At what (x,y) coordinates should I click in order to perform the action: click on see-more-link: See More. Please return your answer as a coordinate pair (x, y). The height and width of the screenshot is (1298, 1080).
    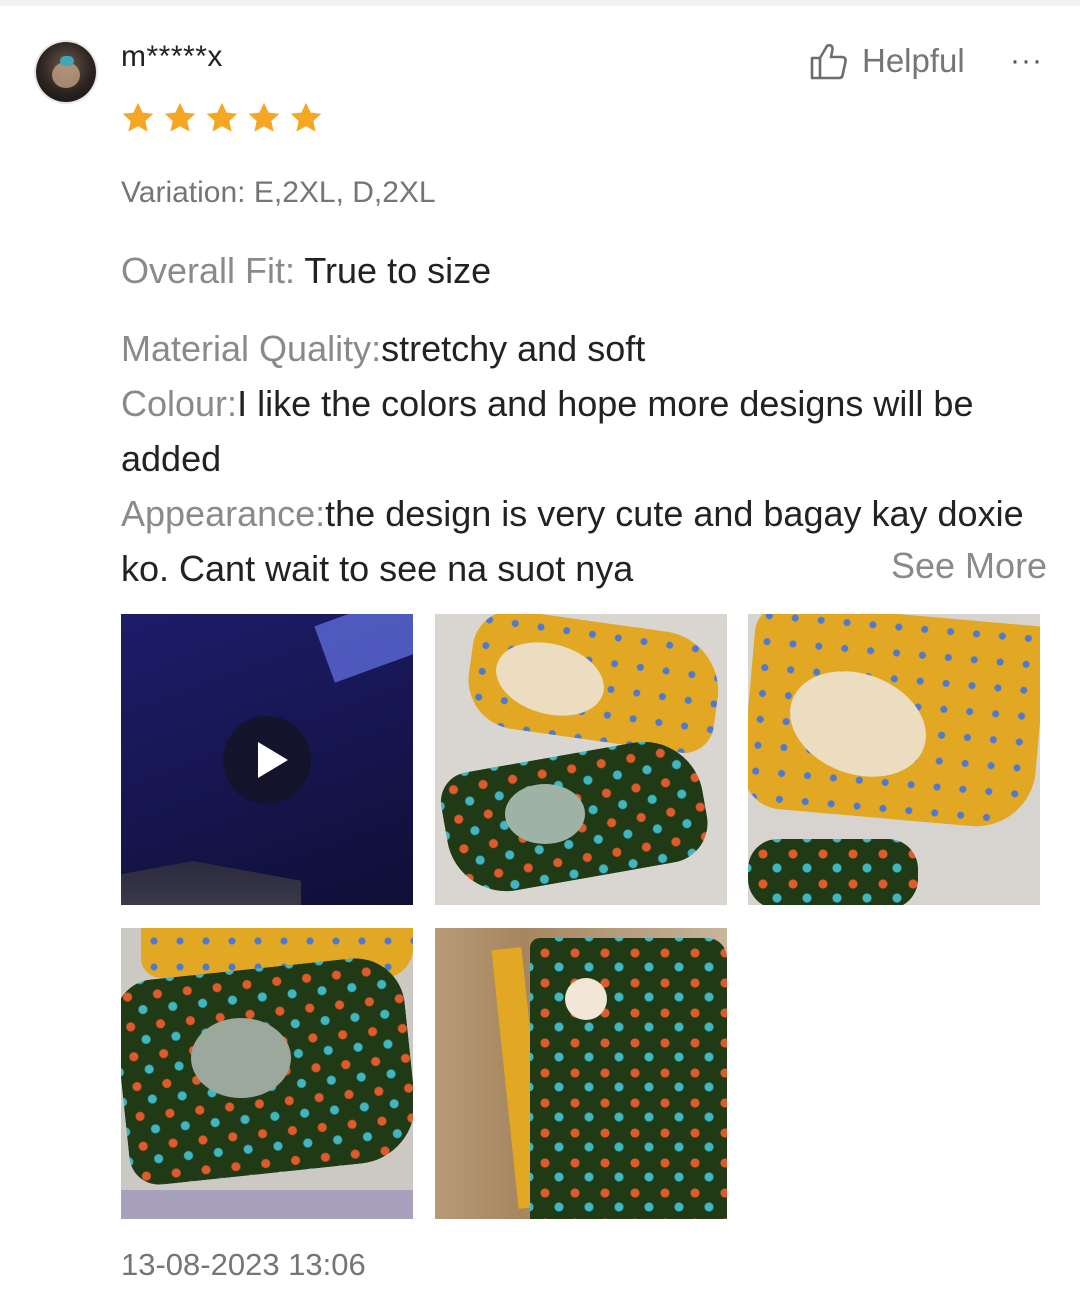
    Looking at the image, I should click on (962, 566).